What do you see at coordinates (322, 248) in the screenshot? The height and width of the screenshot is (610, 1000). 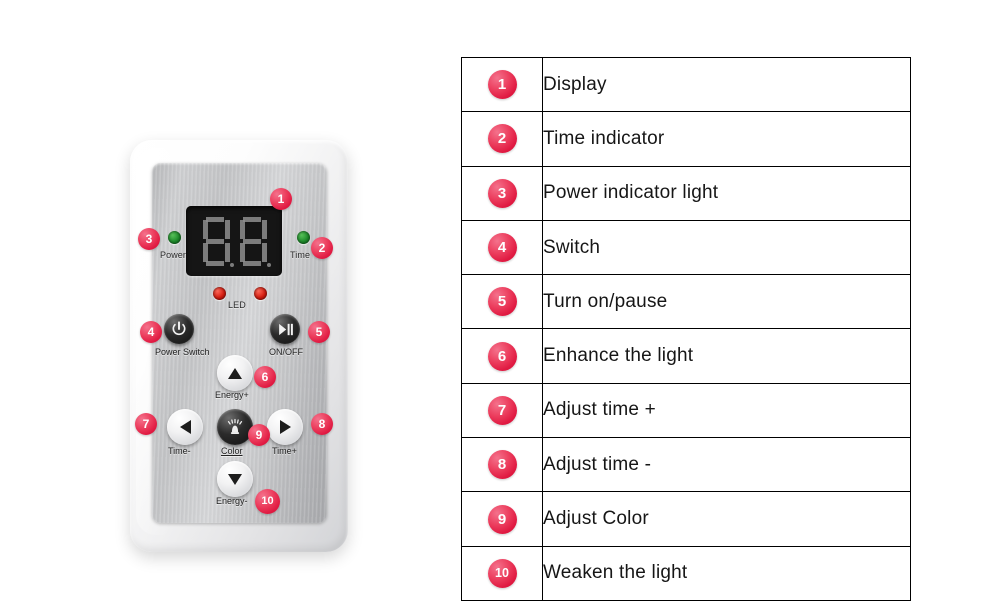 I see `callout-badge-2: 2` at bounding box center [322, 248].